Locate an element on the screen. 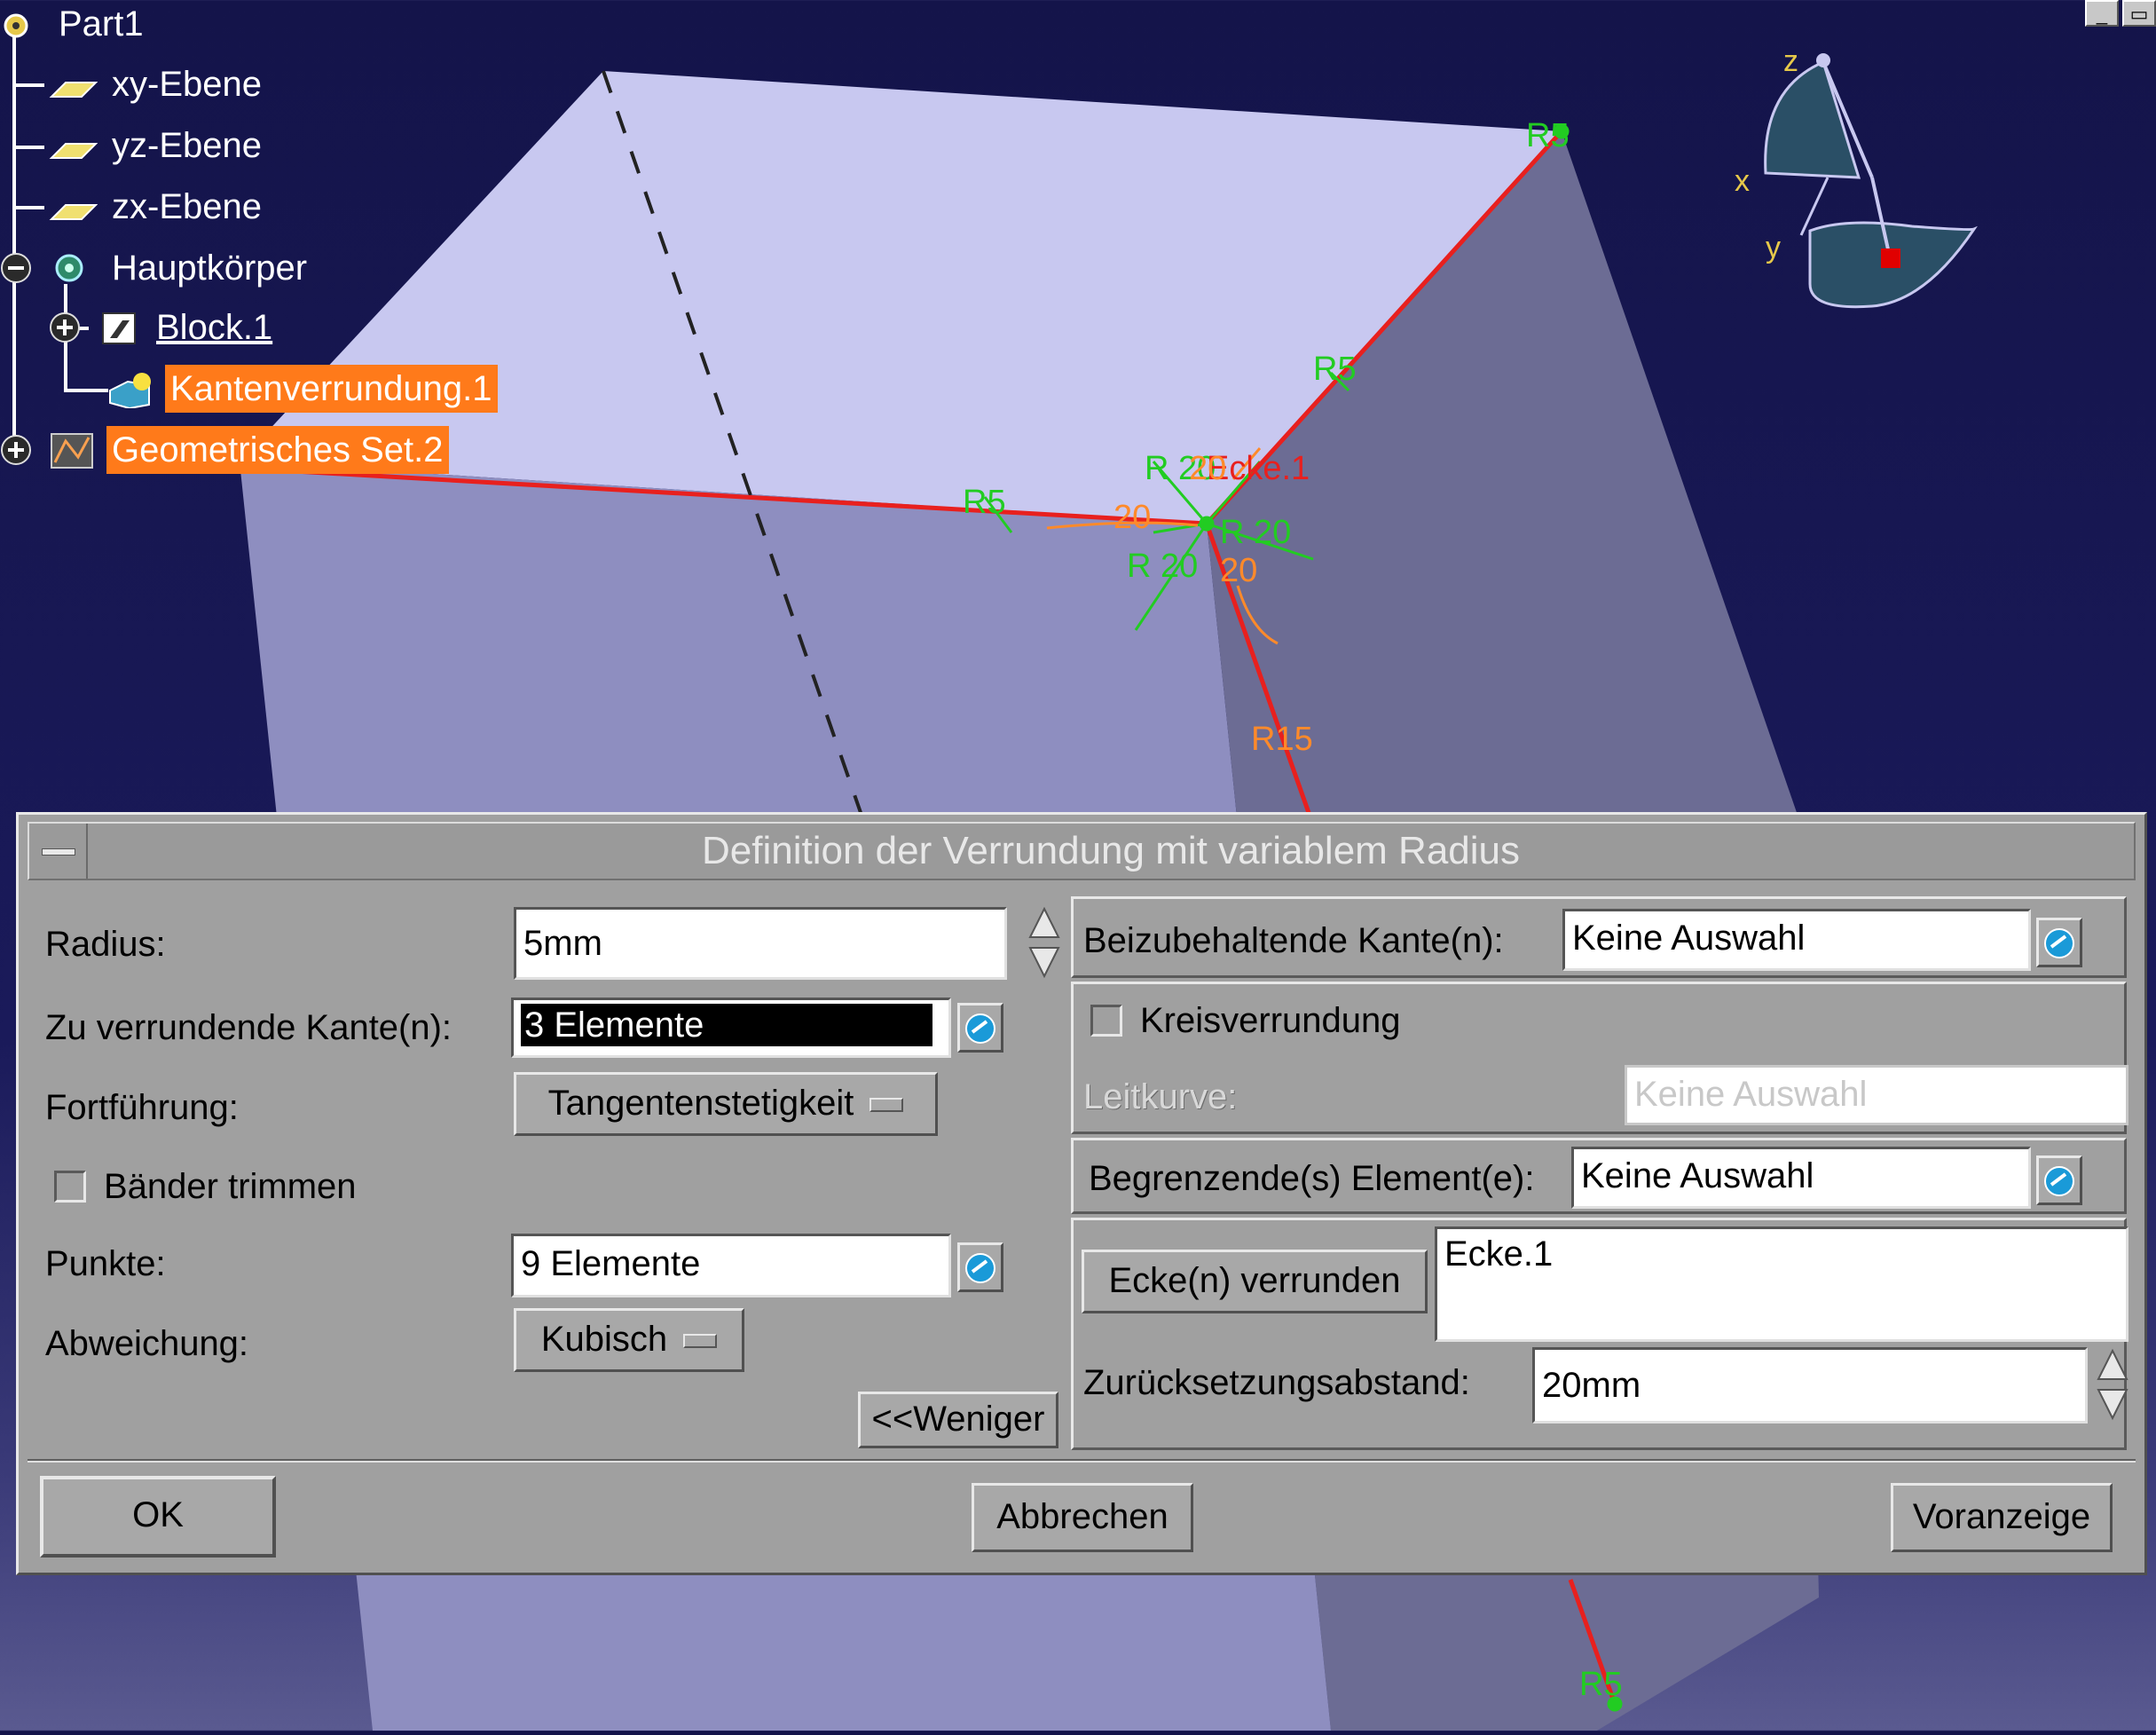  edges-to-fillet-value: 3 Elemente is located at coordinates (727, 1025).